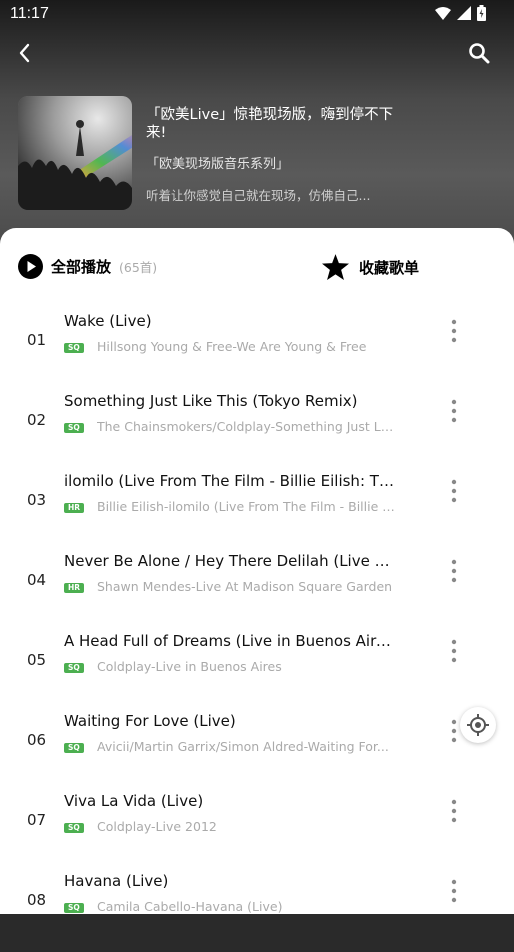 The height and width of the screenshot is (952, 514). I want to click on song-count: (65首), so click(138, 267).